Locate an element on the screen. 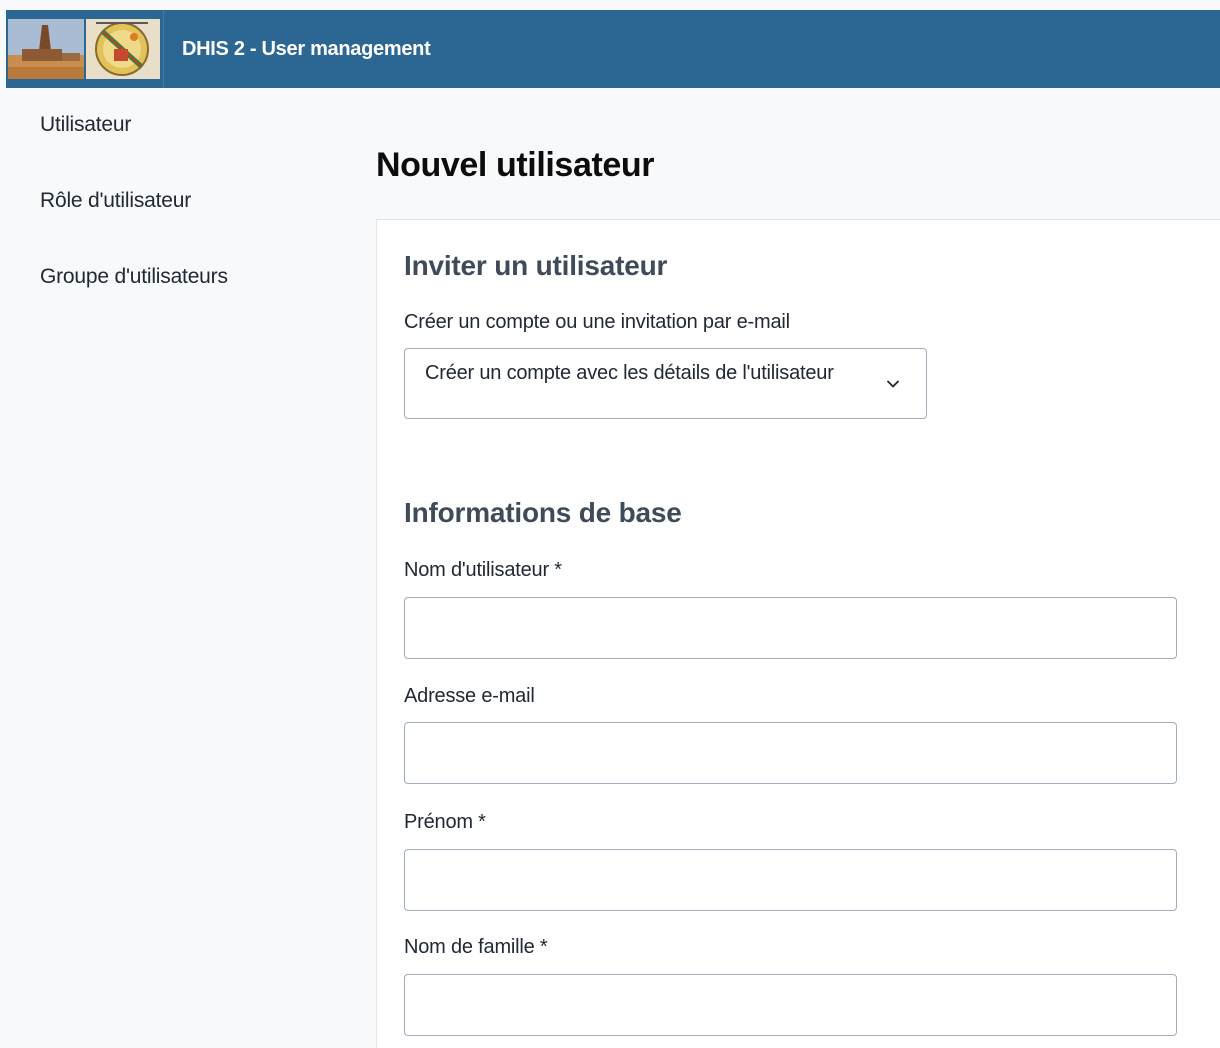 The image size is (1220, 1048). country-logo-icon is located at coordinates (85, 49).